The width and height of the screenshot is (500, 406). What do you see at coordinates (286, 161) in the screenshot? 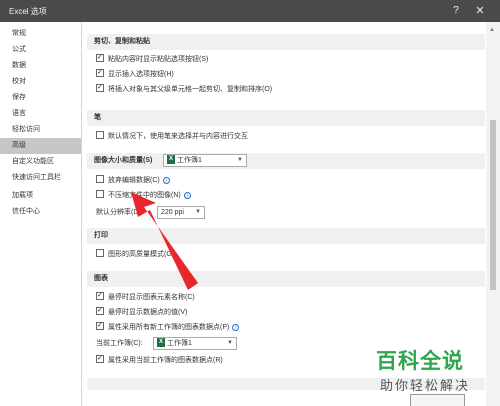
I see `section-header-image-size: 图像大小和质量(S)` at bounding box center [286, 161].